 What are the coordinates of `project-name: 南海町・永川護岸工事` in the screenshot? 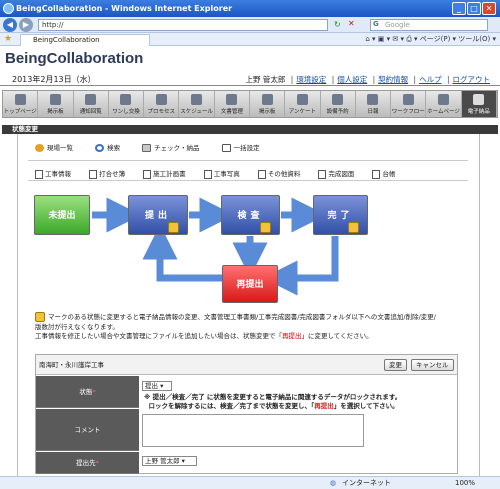 It's located at (71, 365).